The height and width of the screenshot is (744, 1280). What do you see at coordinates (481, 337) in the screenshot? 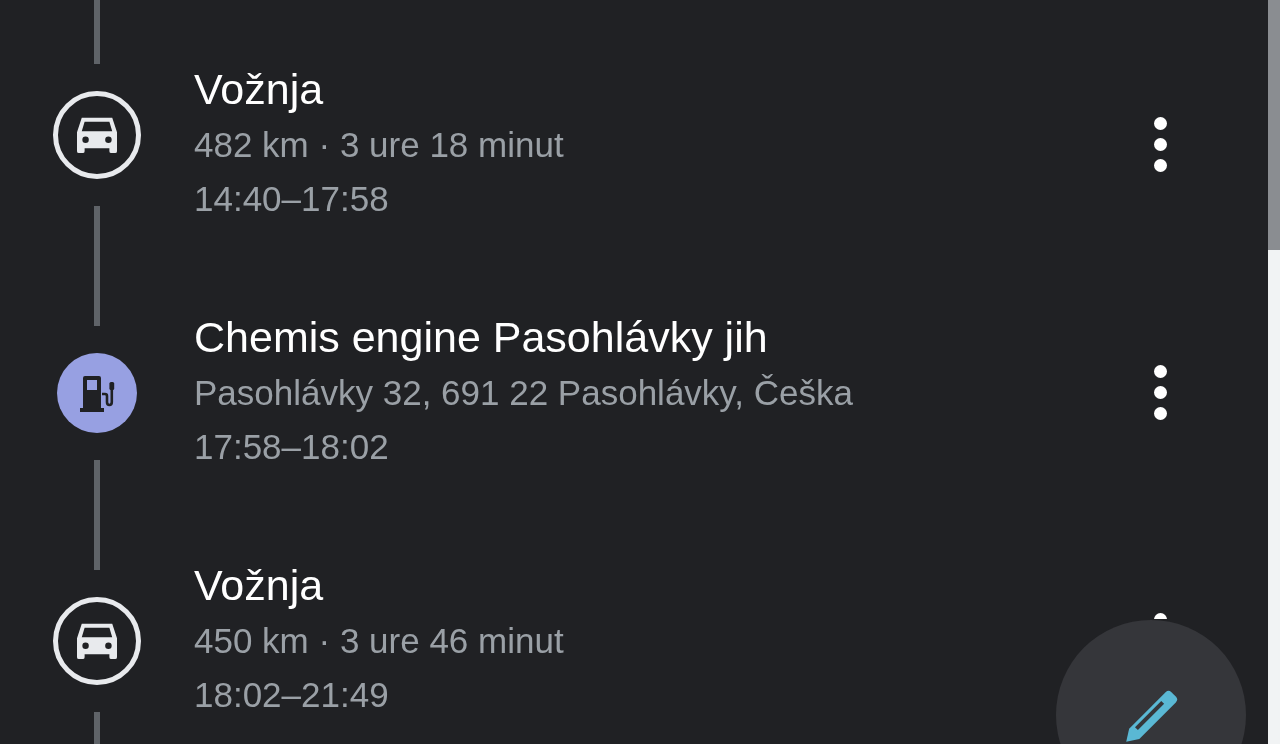
I see `entry-title: Chemis engine Pasohlávky jih` at bounding box center [481, 337].